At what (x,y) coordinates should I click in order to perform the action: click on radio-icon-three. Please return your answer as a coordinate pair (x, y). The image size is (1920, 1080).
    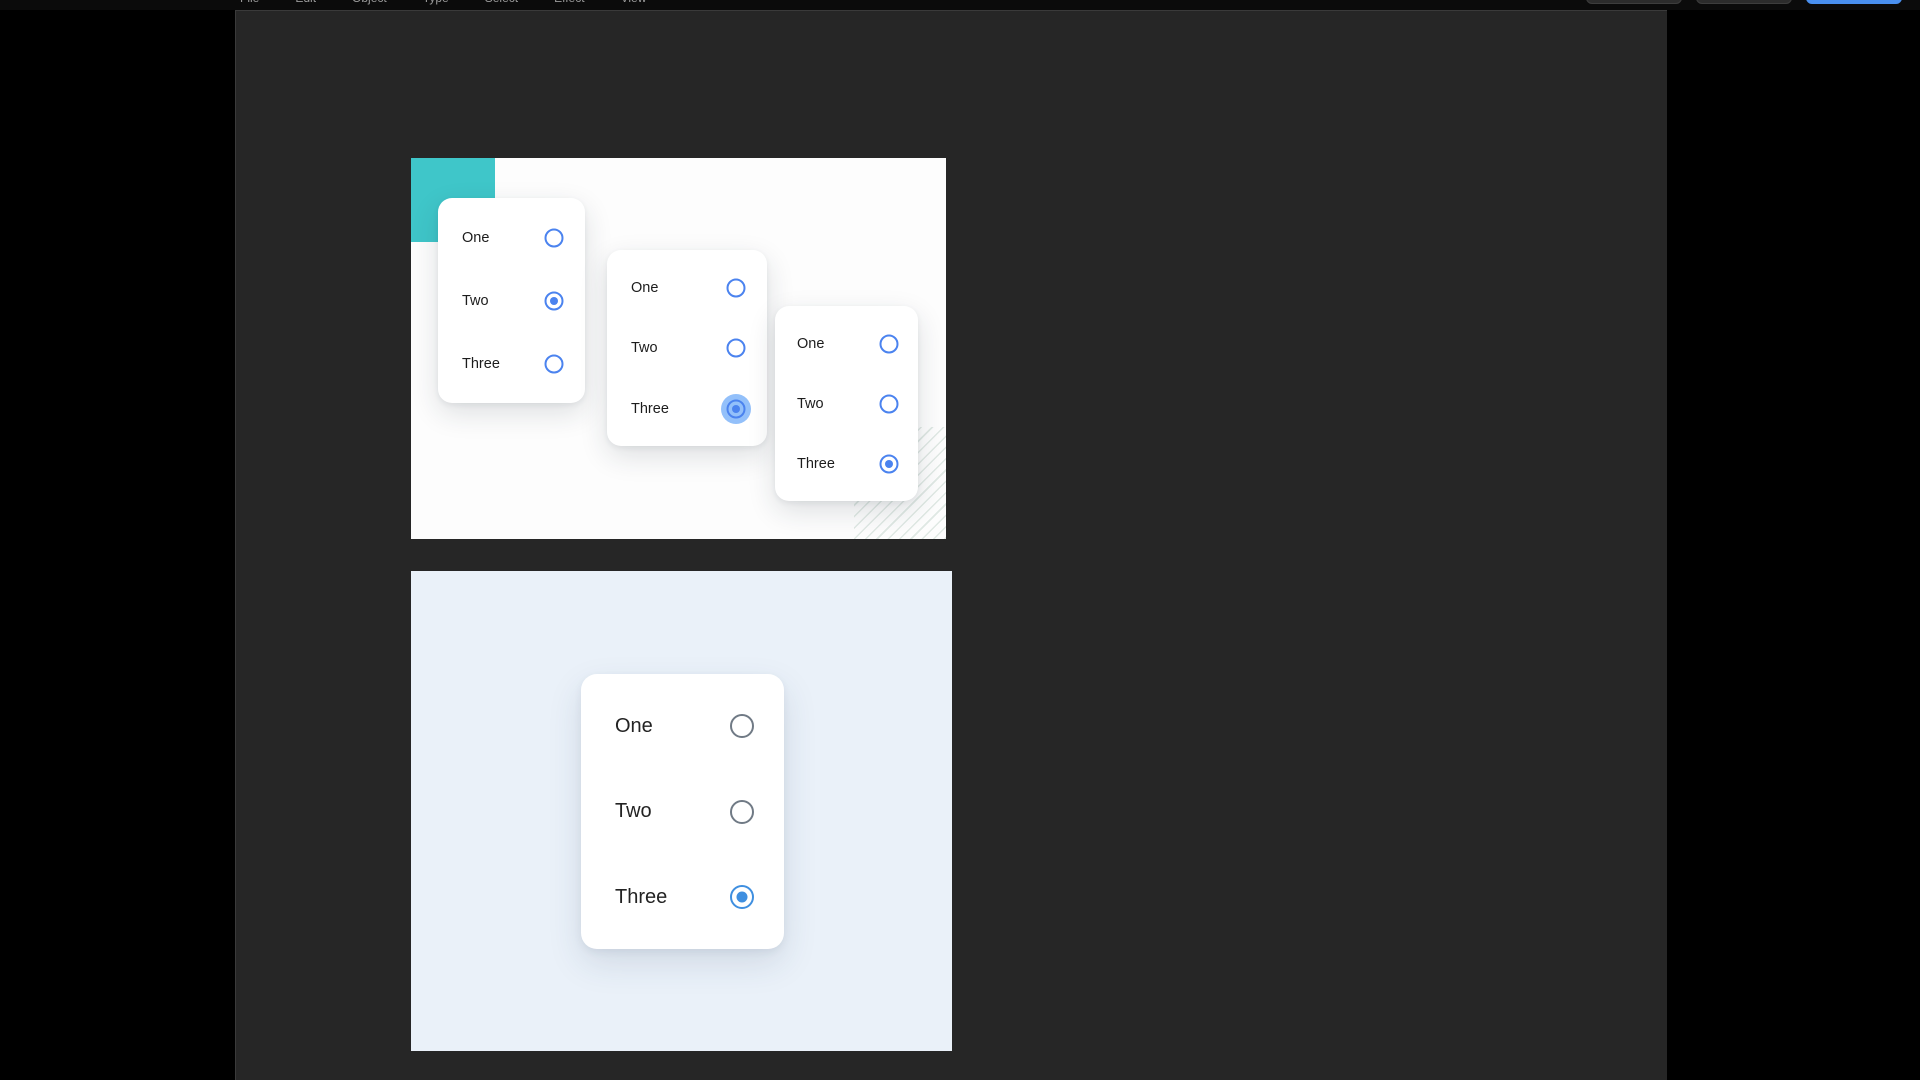
    Looking at the image, I should click on (553, 363).